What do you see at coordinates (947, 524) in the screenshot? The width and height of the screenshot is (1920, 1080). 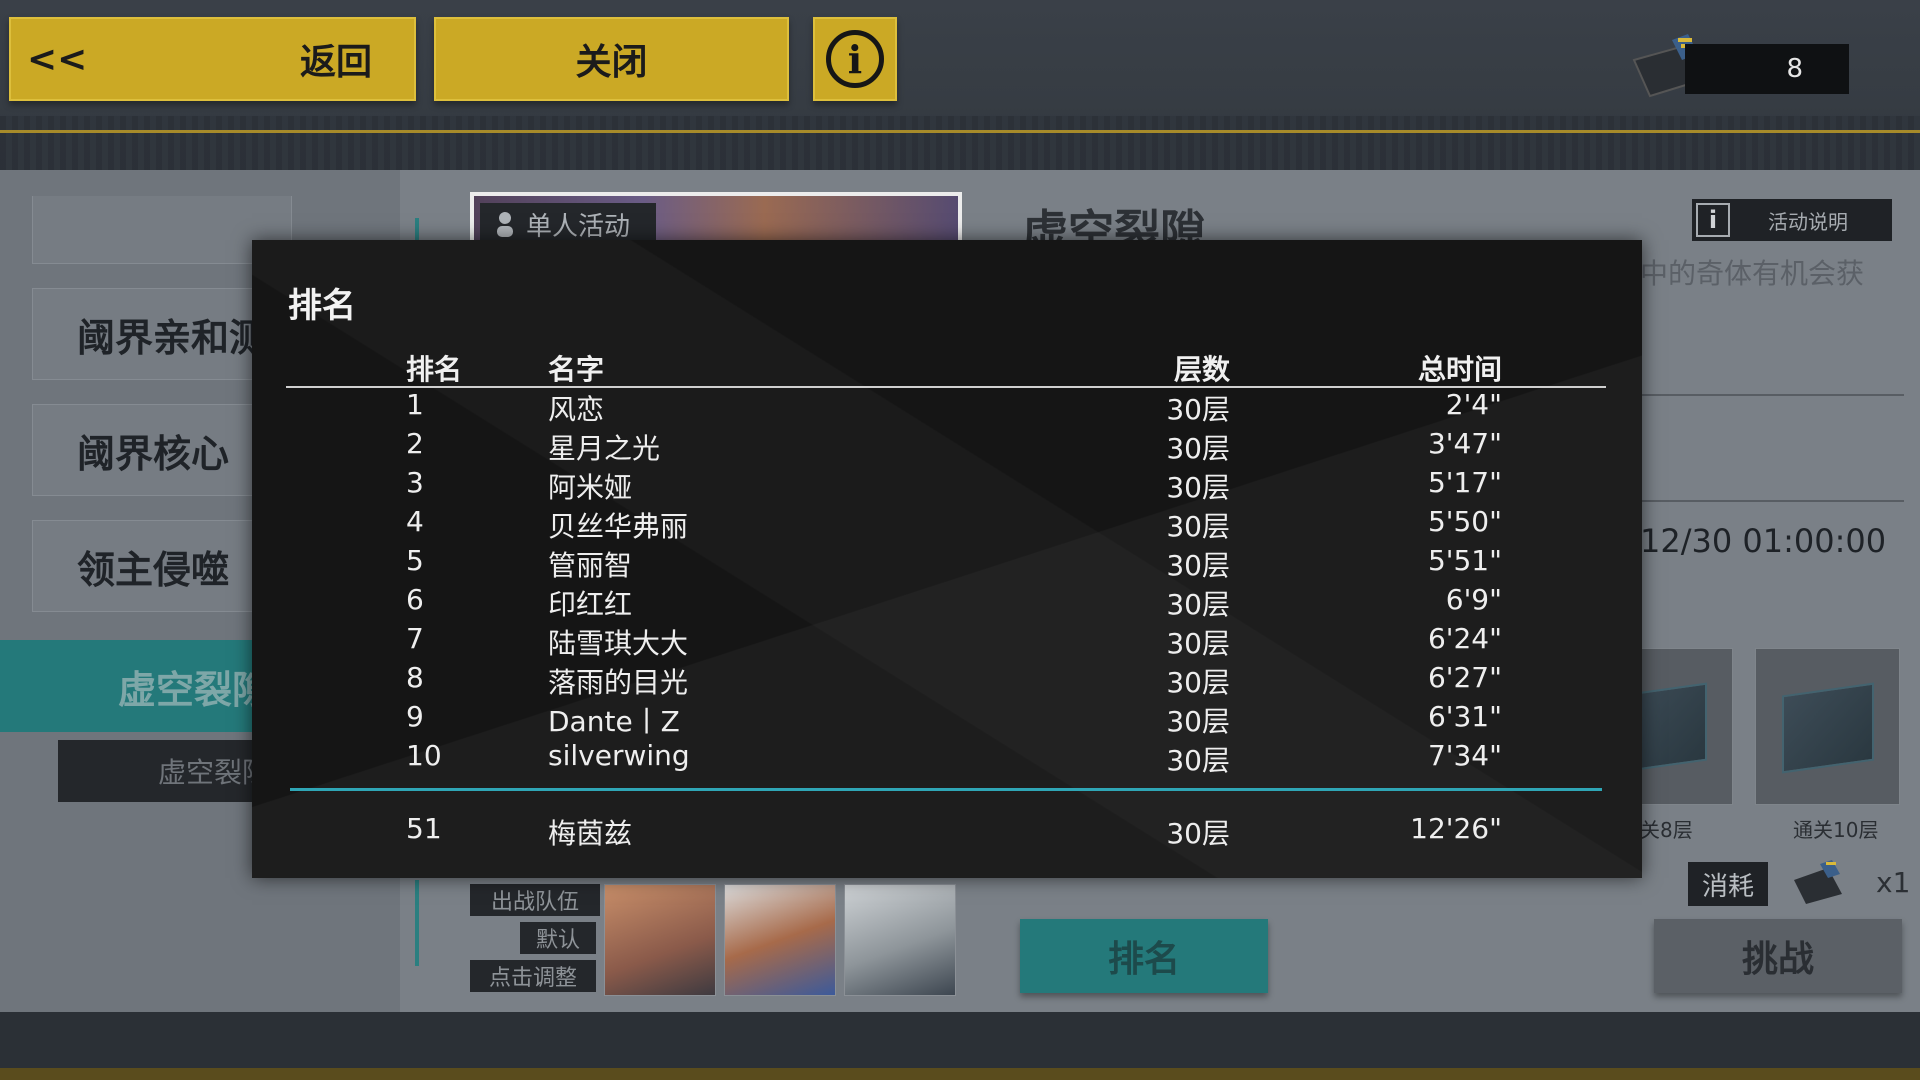 I see `ranking-row: 4 贝丝华弗丽 30层 5'50"` at bounding box center [947, 524].